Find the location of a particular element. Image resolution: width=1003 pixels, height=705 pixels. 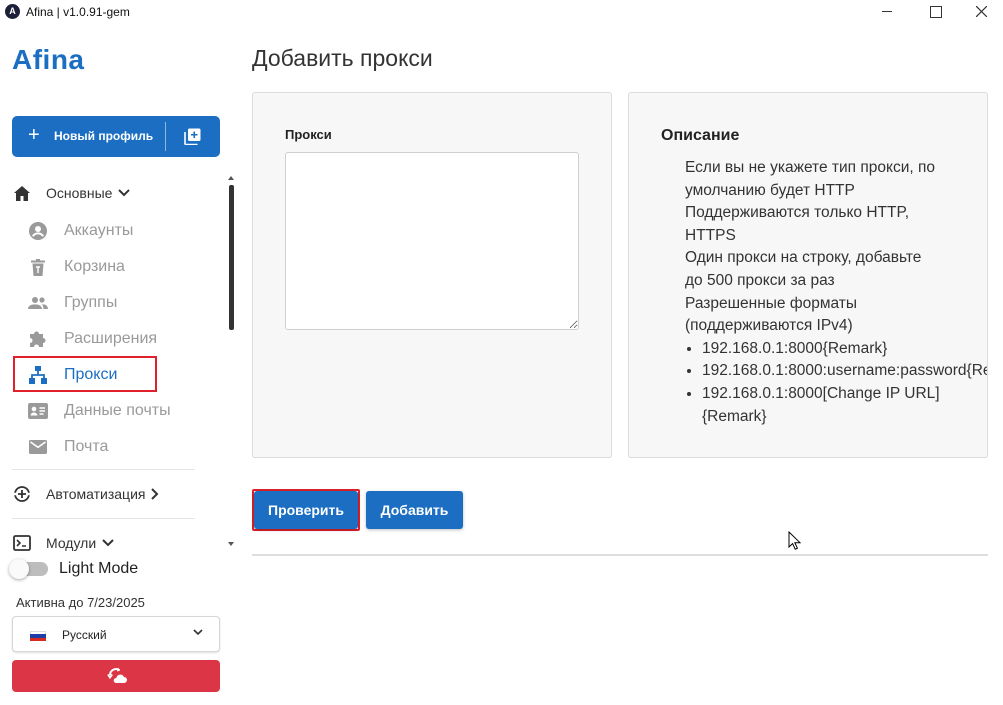

description-line: Разрешенные форматы is located at coordinates (771, 303).